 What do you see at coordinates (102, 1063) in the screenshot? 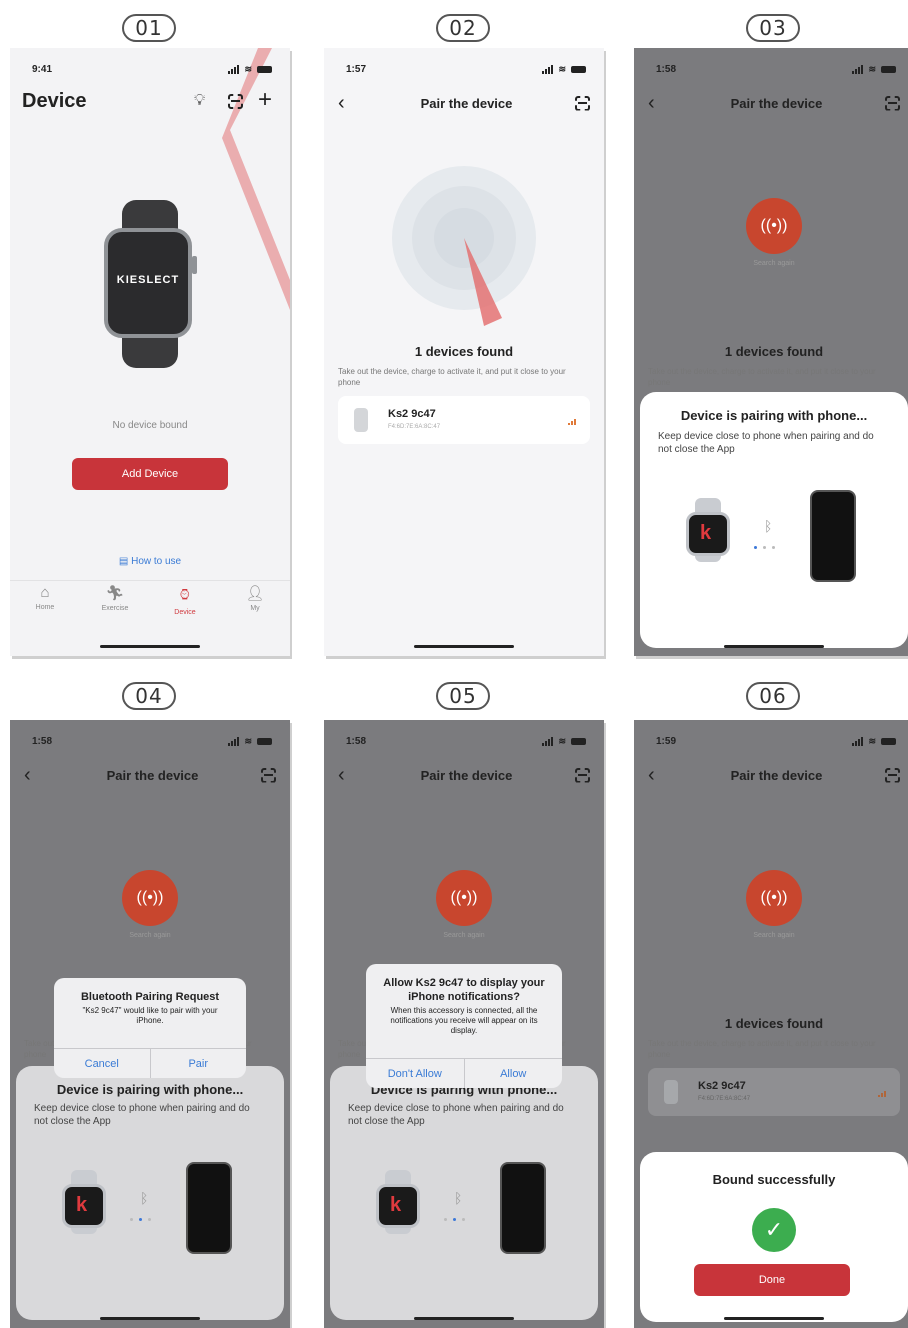
I see `cancel-button: Cancel` at bounding box center [102, 1063].